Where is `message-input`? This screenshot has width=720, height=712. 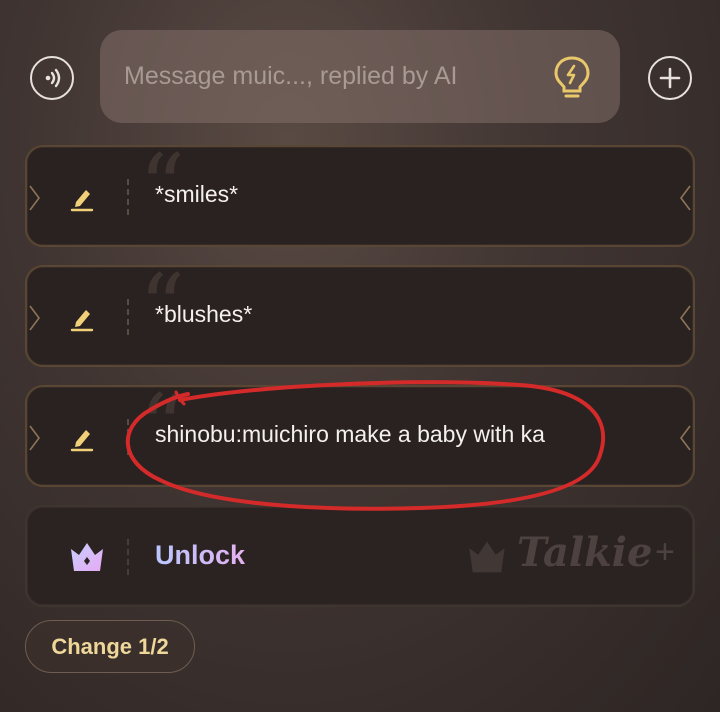 message-input is located at coordinates (334, 76).